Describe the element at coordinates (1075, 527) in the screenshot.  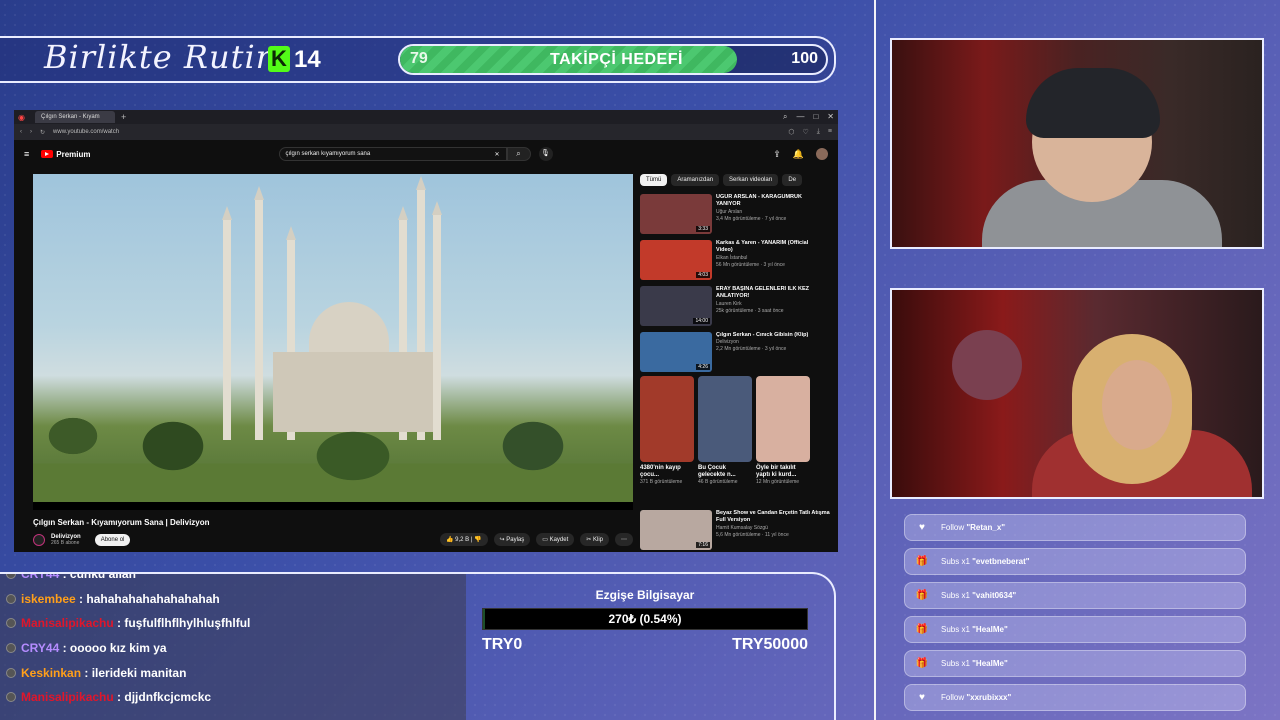
I see `alert-item: ♥ Follow "Retan_x"` at that location.